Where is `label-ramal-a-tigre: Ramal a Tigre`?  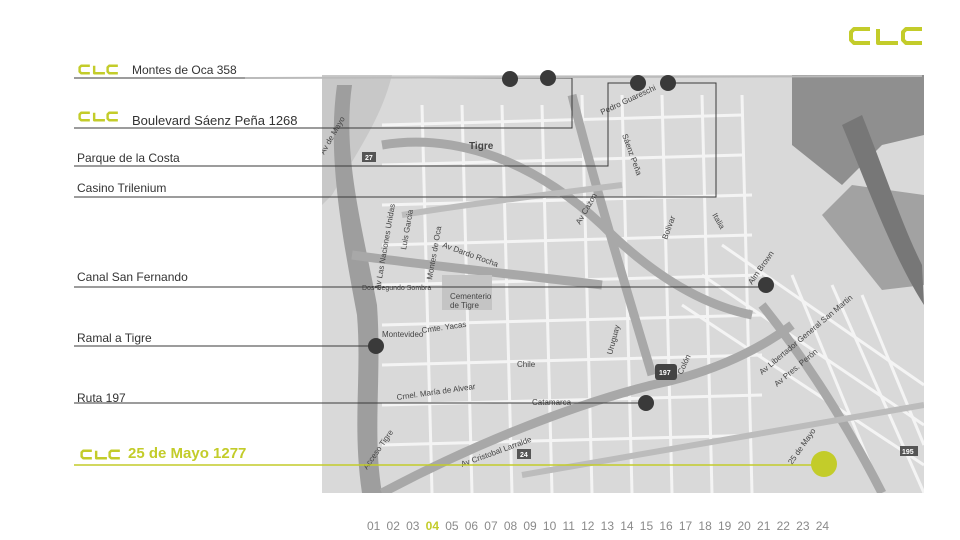
label-ramal-a-tigre: Ramal a Tigre is located at coordinates (114, 338).